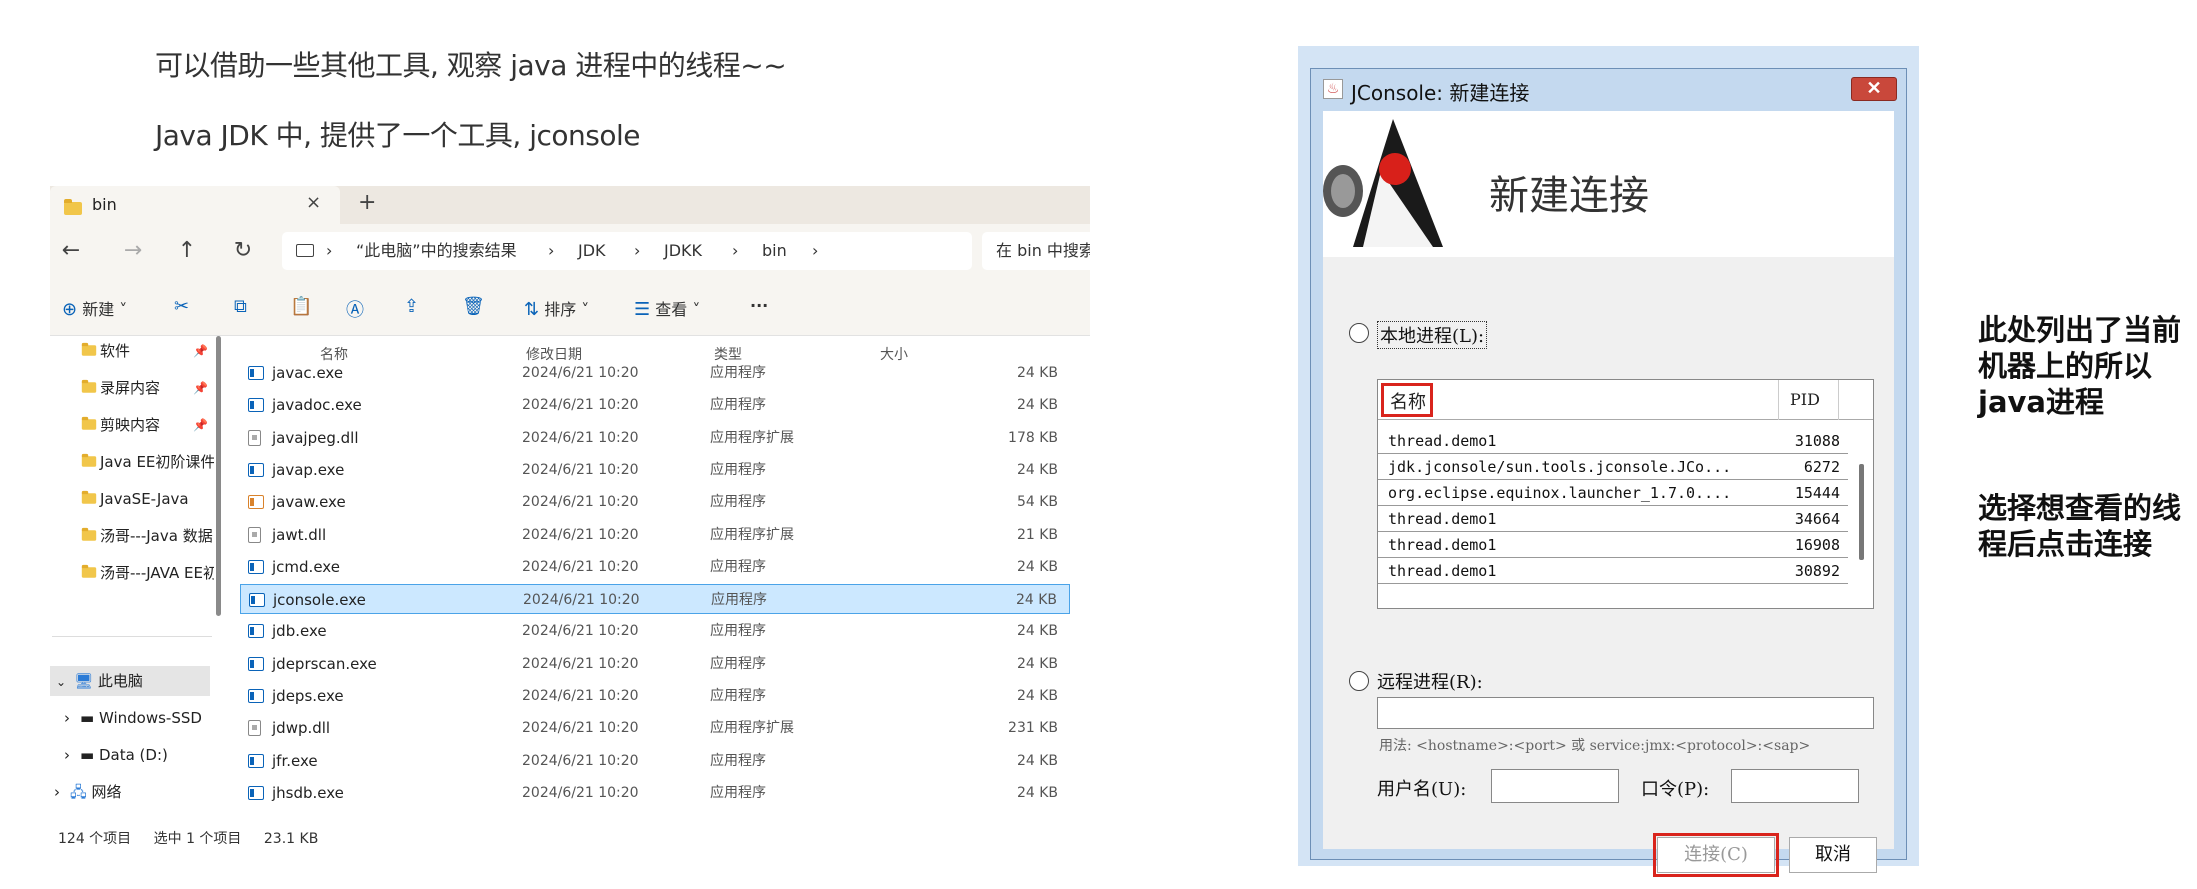 This screenshot has width=2197, height=889. I want to click on paste-icon: 📋, so click(301, 306).